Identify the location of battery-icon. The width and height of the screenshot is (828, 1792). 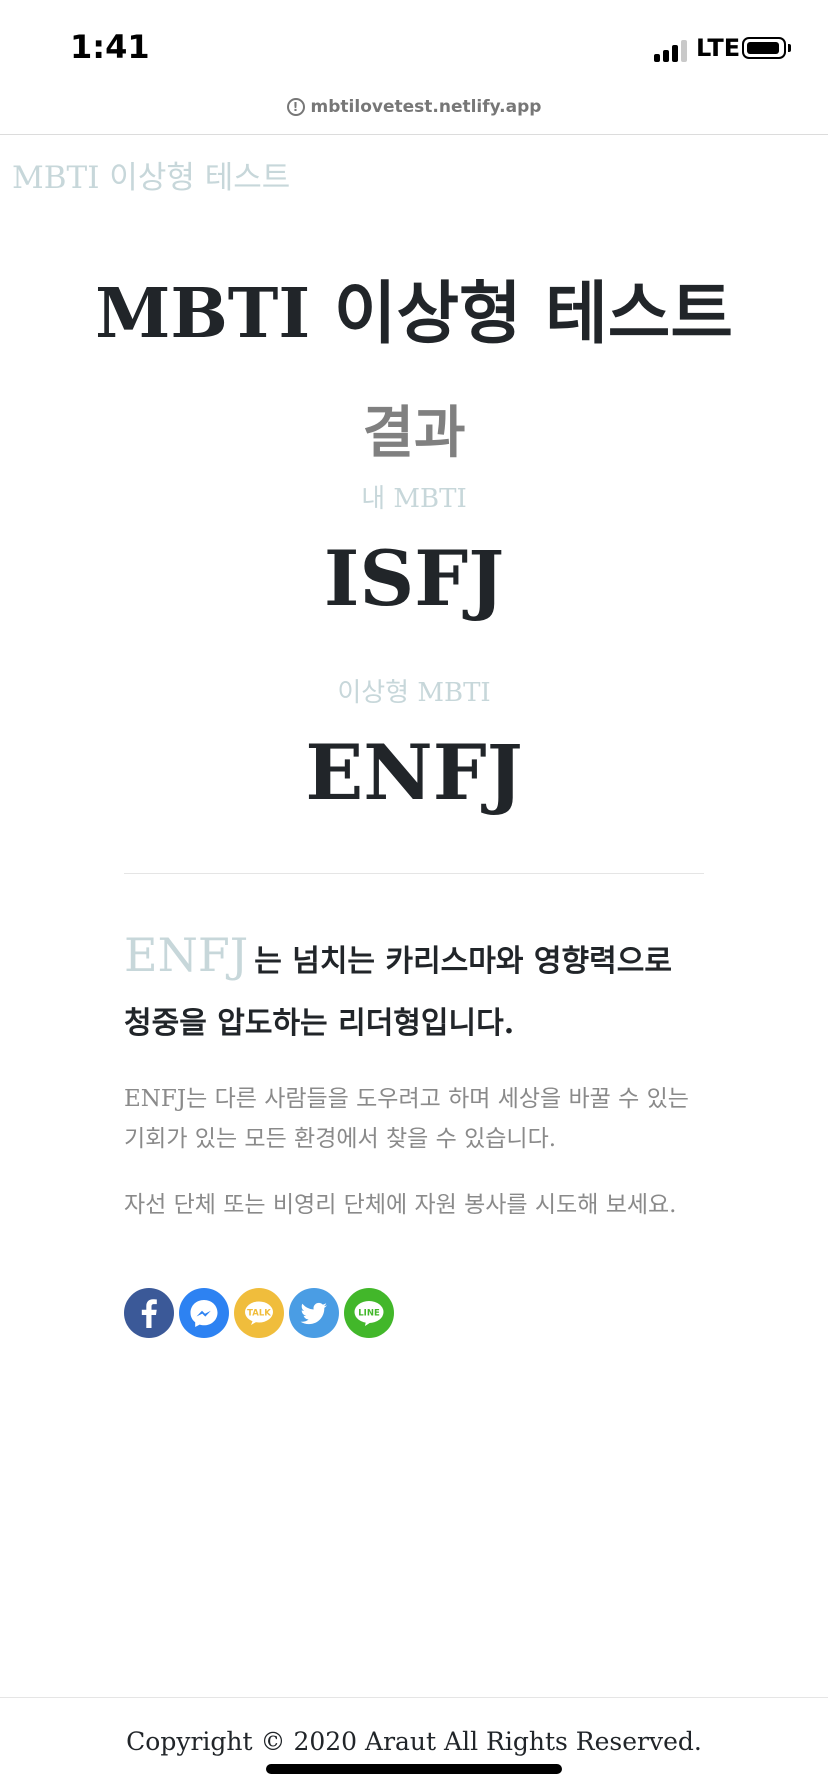
(764, 48).